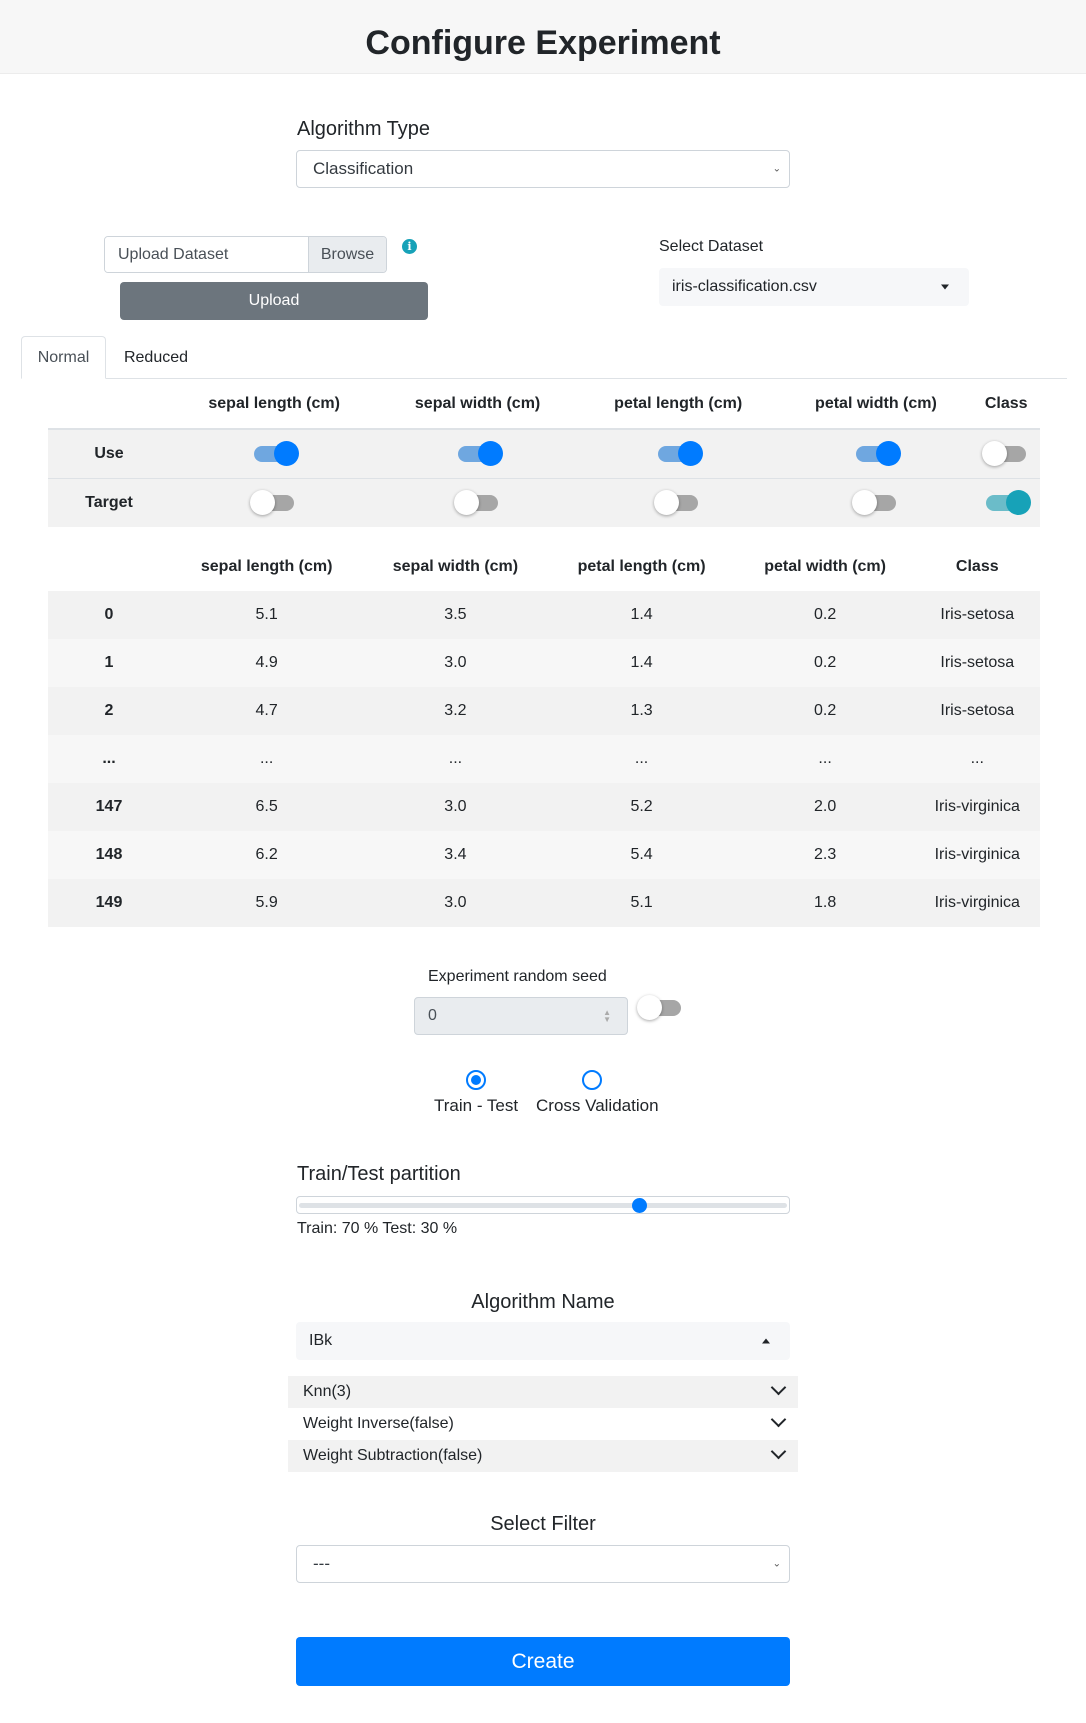 This screenshot has height=1723, width=1086. I want to click on seed-value: 0, so click(432, 1015).